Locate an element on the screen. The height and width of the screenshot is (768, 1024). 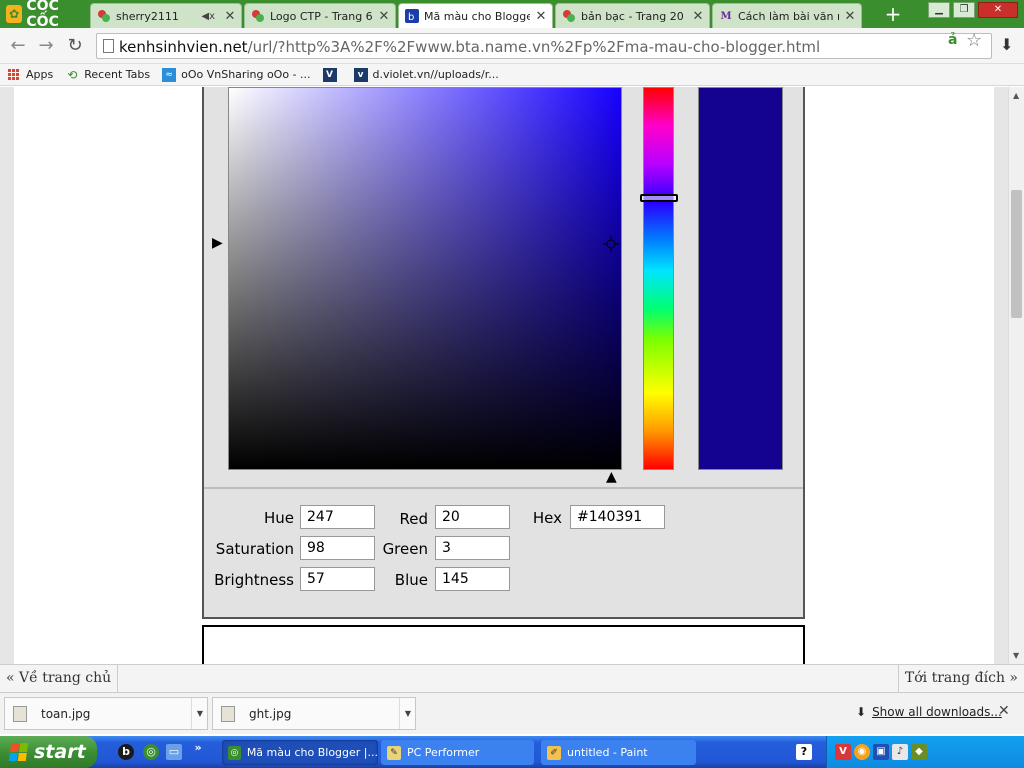
vertical-scrollbar: ▲ ▼ is located at coordinates (1016, 375).